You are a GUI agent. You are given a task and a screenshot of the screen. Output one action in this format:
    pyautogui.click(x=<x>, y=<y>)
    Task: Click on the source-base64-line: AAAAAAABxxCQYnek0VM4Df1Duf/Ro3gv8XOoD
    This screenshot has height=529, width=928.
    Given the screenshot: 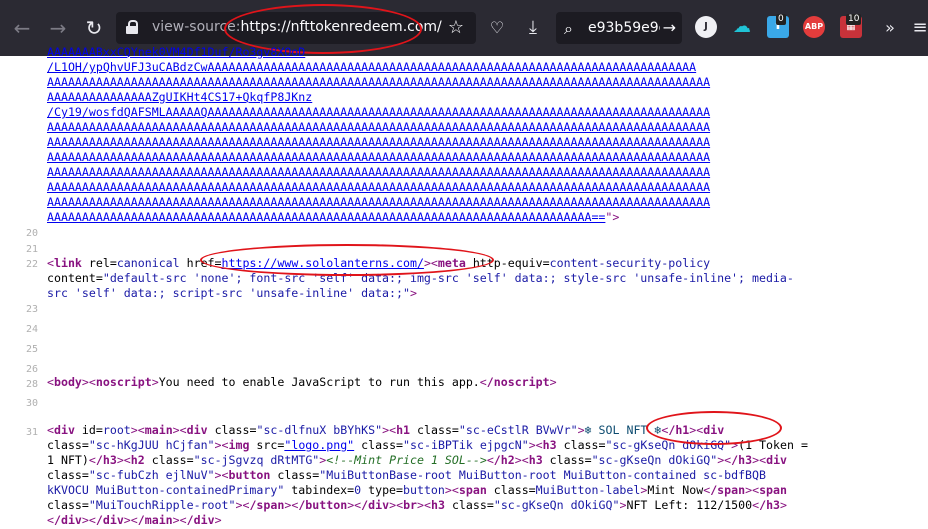 What is the action you would take?
    pyautogui.click(x=484, y=52)
    